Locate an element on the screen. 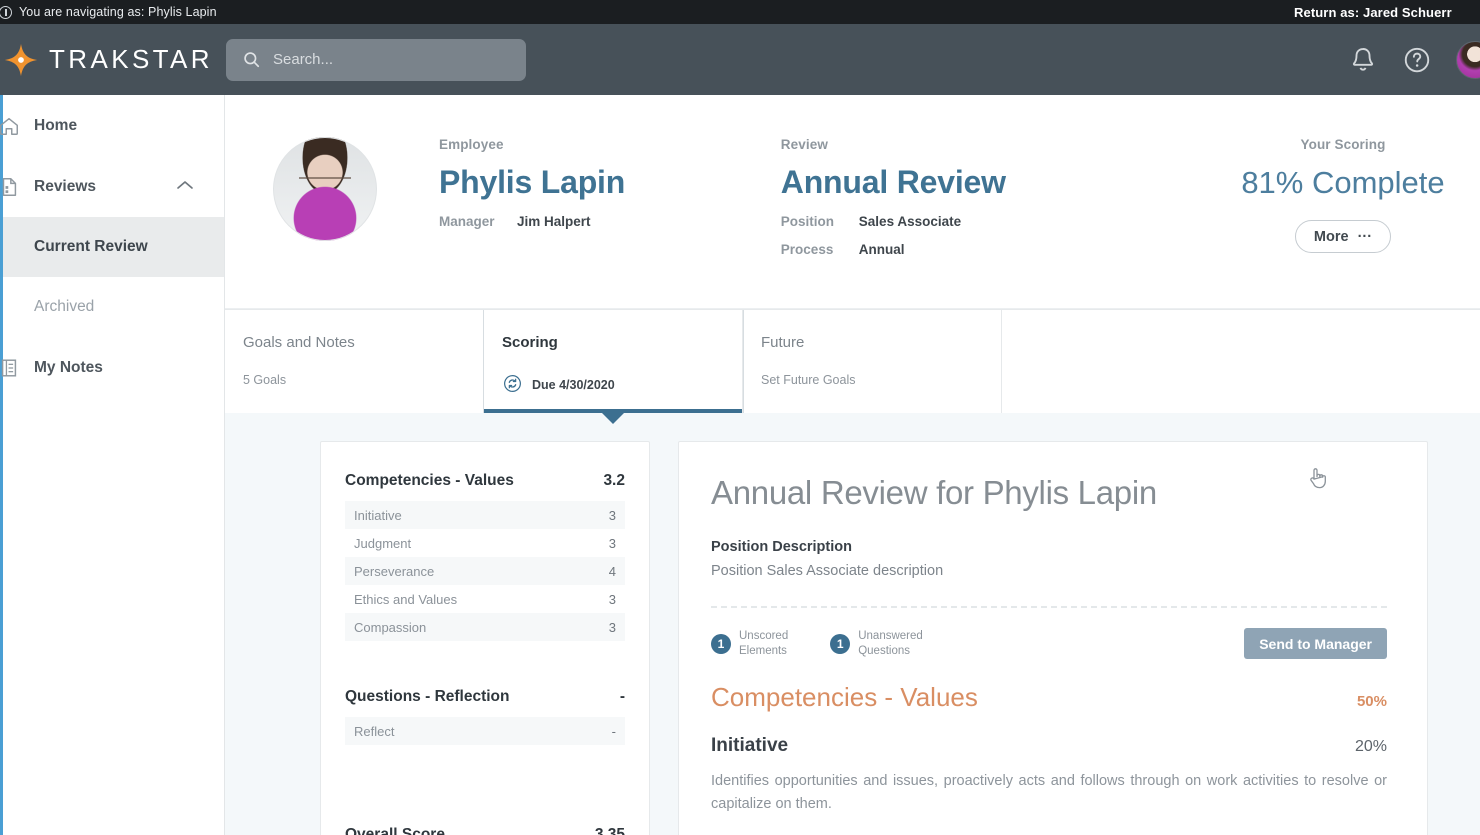  tab-title: Scoring is located at coordinates (530, 342).